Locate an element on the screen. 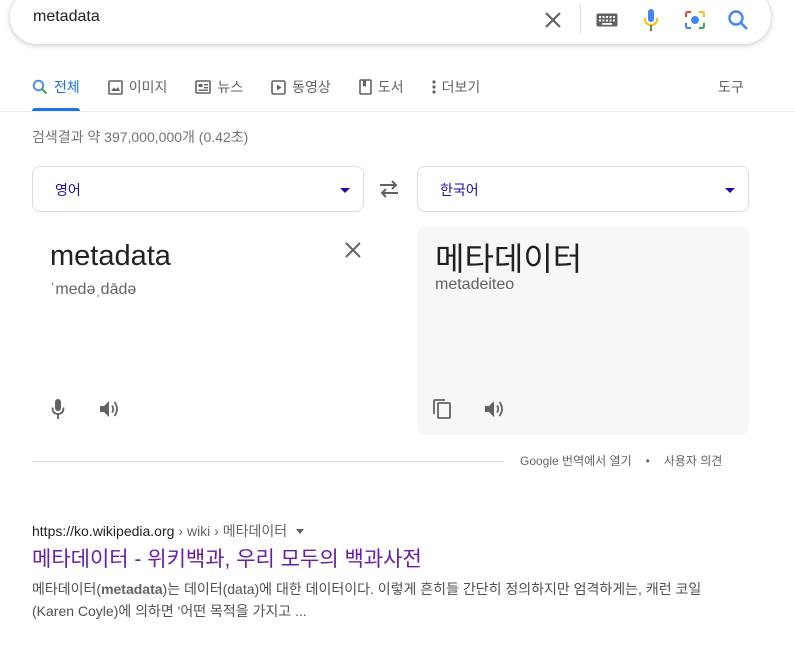  search-tabs: 전체 이미지 뉴스 동영상 도서 더보기 is located at coordinates (270, 94).